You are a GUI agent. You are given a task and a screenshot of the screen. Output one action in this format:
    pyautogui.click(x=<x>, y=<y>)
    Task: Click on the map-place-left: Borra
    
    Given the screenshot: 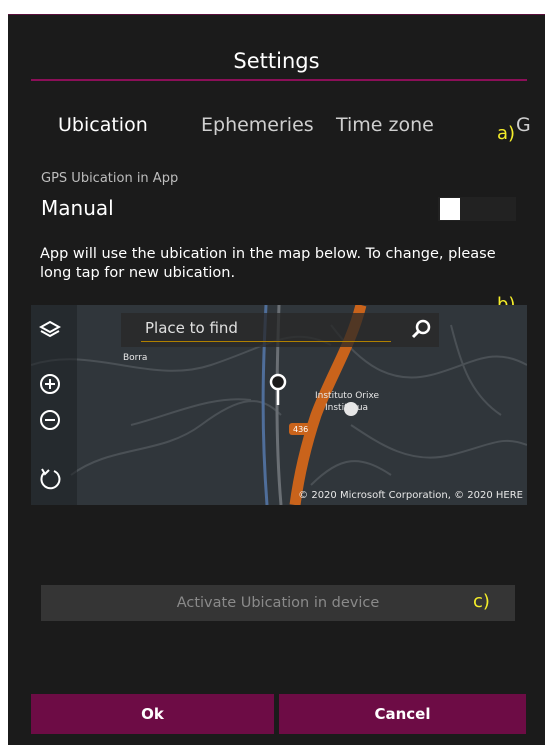 What is the action you would take?
    pyautogui.click(x=135, y=358)
    